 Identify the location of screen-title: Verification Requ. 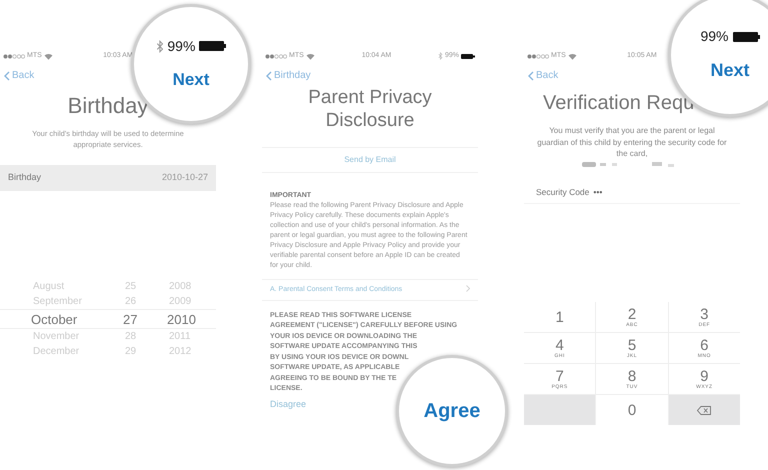
(619, 103).